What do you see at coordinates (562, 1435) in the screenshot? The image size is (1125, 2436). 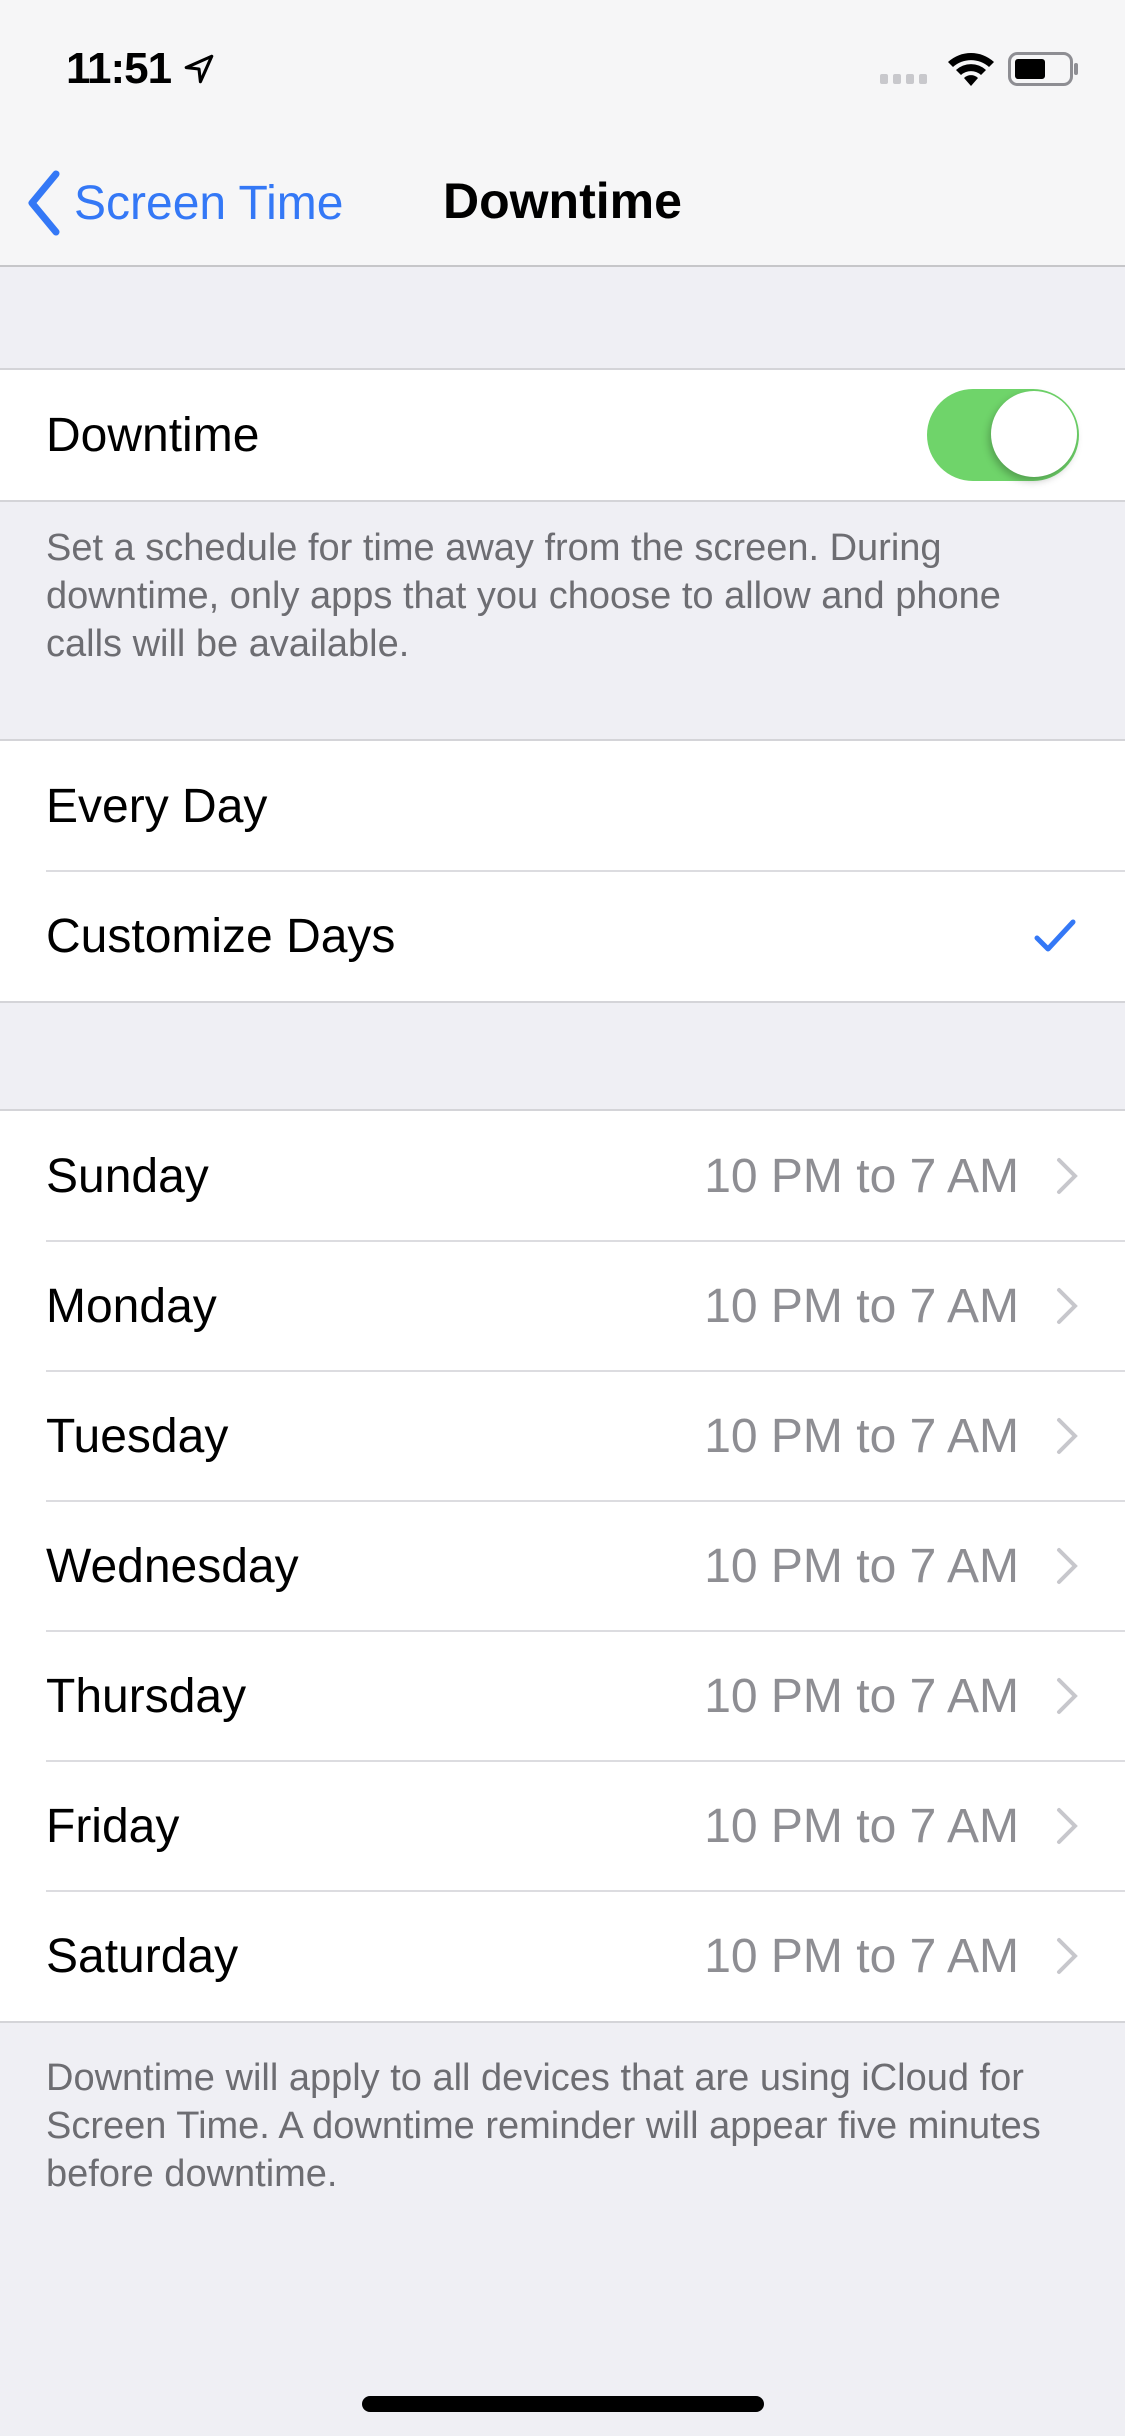 I see `day-row-tuesday: Tuesday 10 PM to 7 AM` at bounding box center [562, 1435].